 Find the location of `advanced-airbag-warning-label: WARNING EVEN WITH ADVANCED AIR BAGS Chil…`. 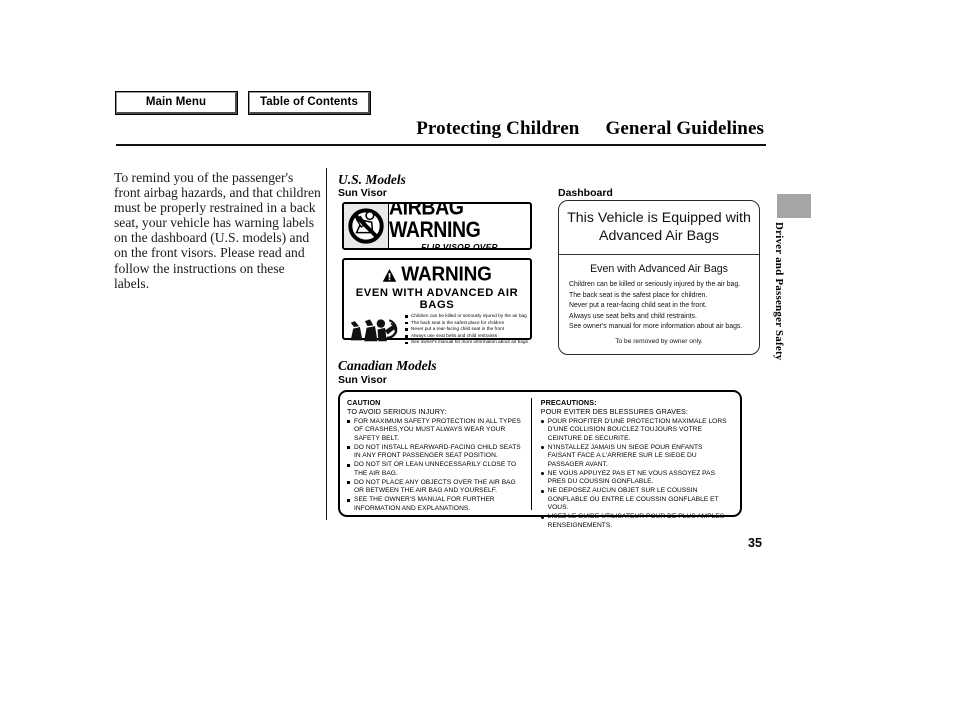

advanced-airbag-warning-label: WARNING EVEN WITH ADVANCED AIR BAGS Chil… is located at coordinates (437, 301).